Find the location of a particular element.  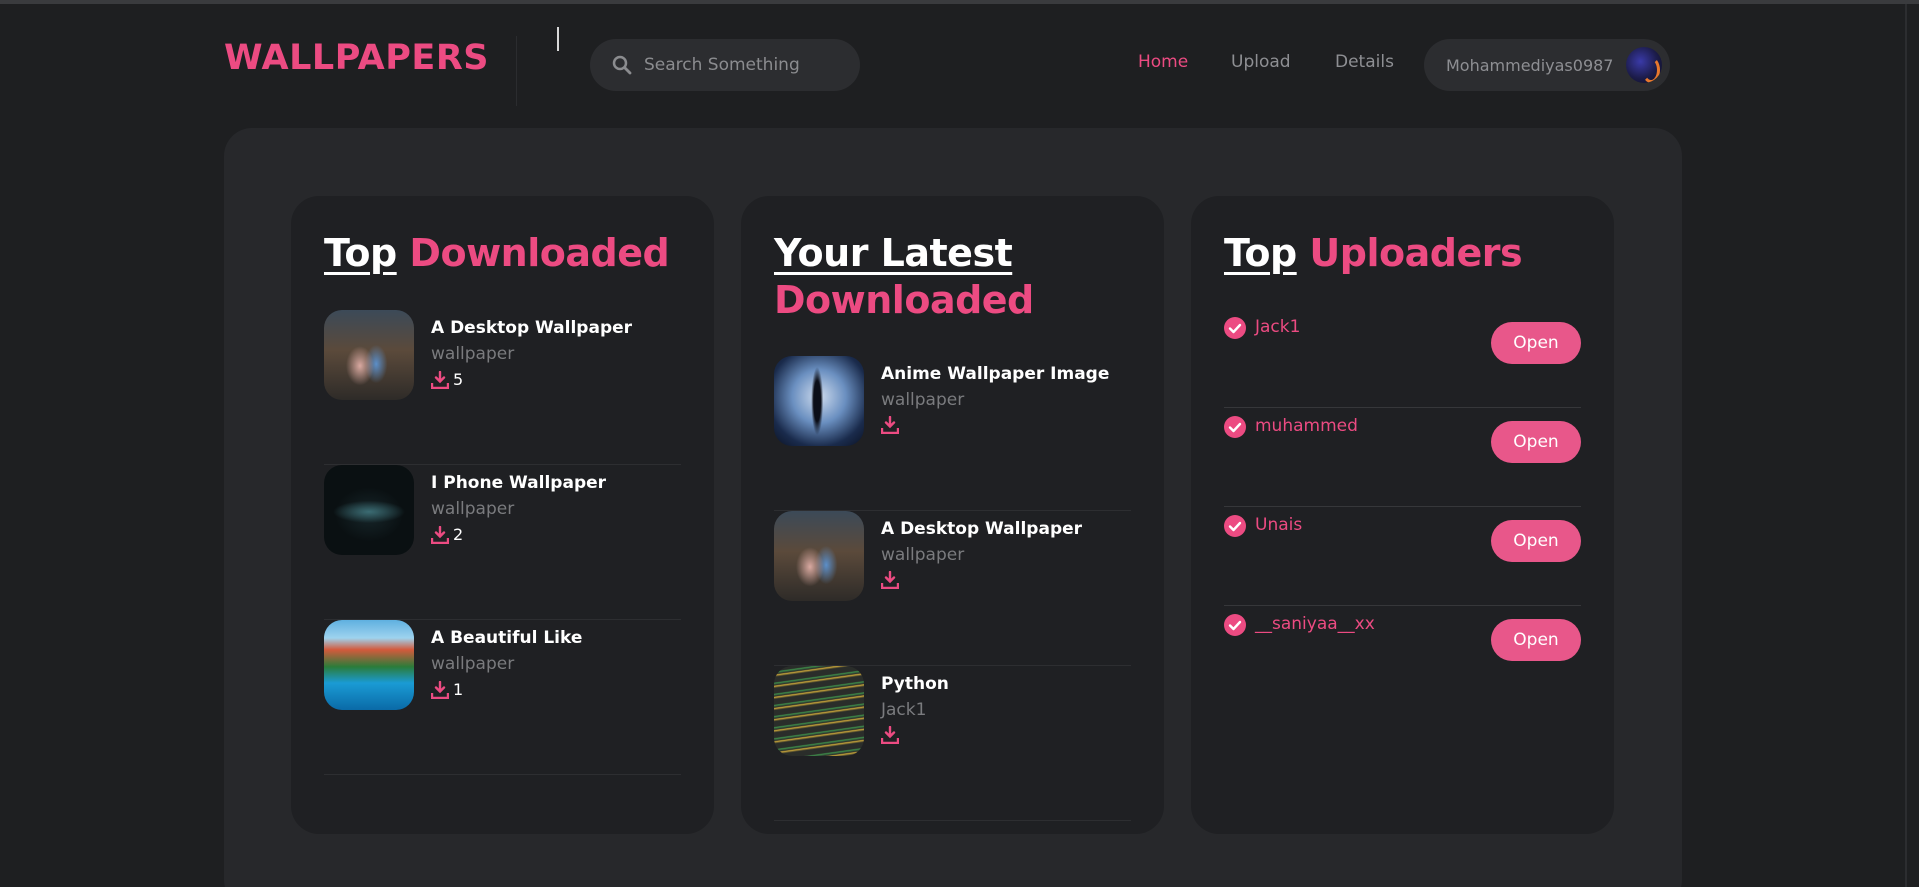

user-menu: Mohammediyas0987 is located at coordinates (1547, 65).